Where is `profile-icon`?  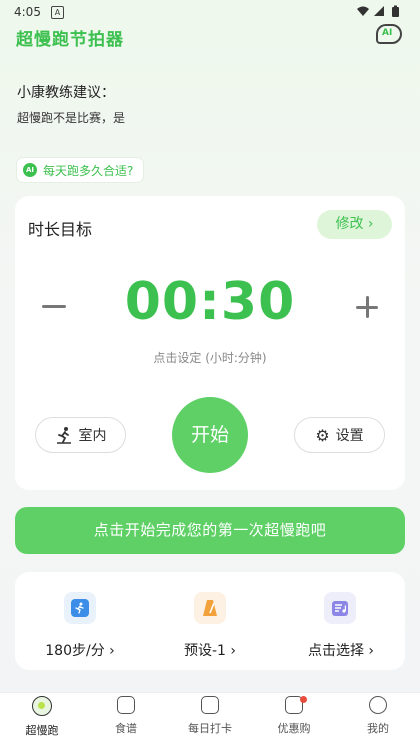 profile-icon is located at coordinates (378, 705).